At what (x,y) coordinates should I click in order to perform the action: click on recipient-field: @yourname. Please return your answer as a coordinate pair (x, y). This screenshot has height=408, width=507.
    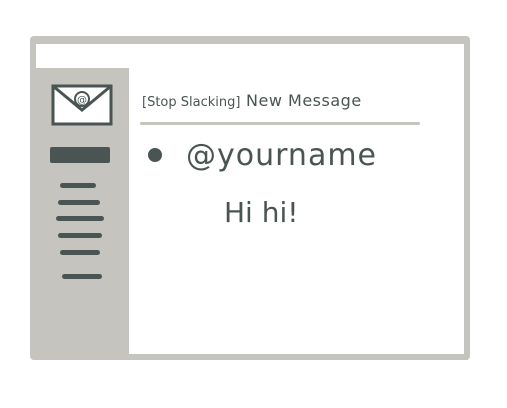
    Looking at the image, I should click on (281, 155).